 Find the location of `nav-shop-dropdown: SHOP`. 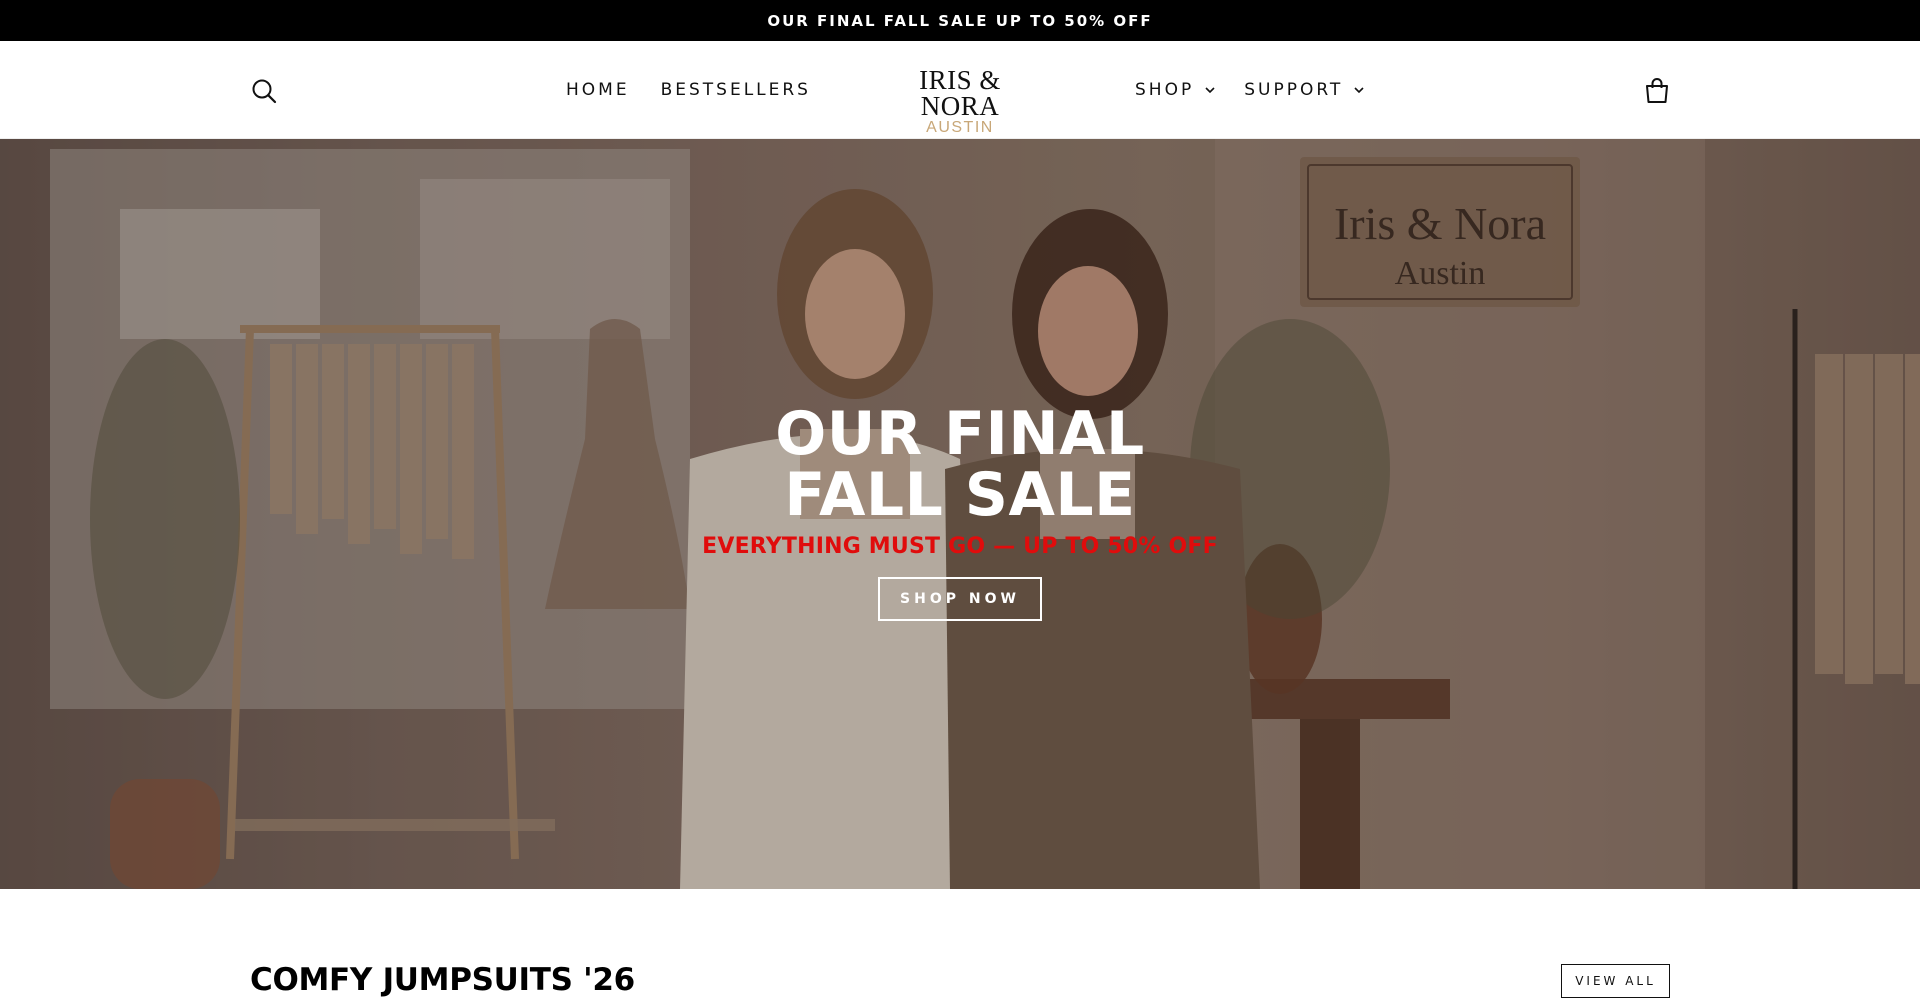

nav-shop-dropdown: SHOP is located at coordinates (1175, 90).